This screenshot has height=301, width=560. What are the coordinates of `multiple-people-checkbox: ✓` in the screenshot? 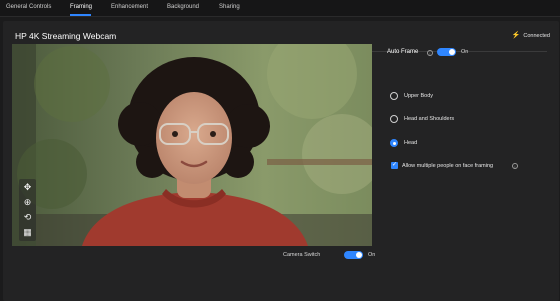 It's located at (394, 165).